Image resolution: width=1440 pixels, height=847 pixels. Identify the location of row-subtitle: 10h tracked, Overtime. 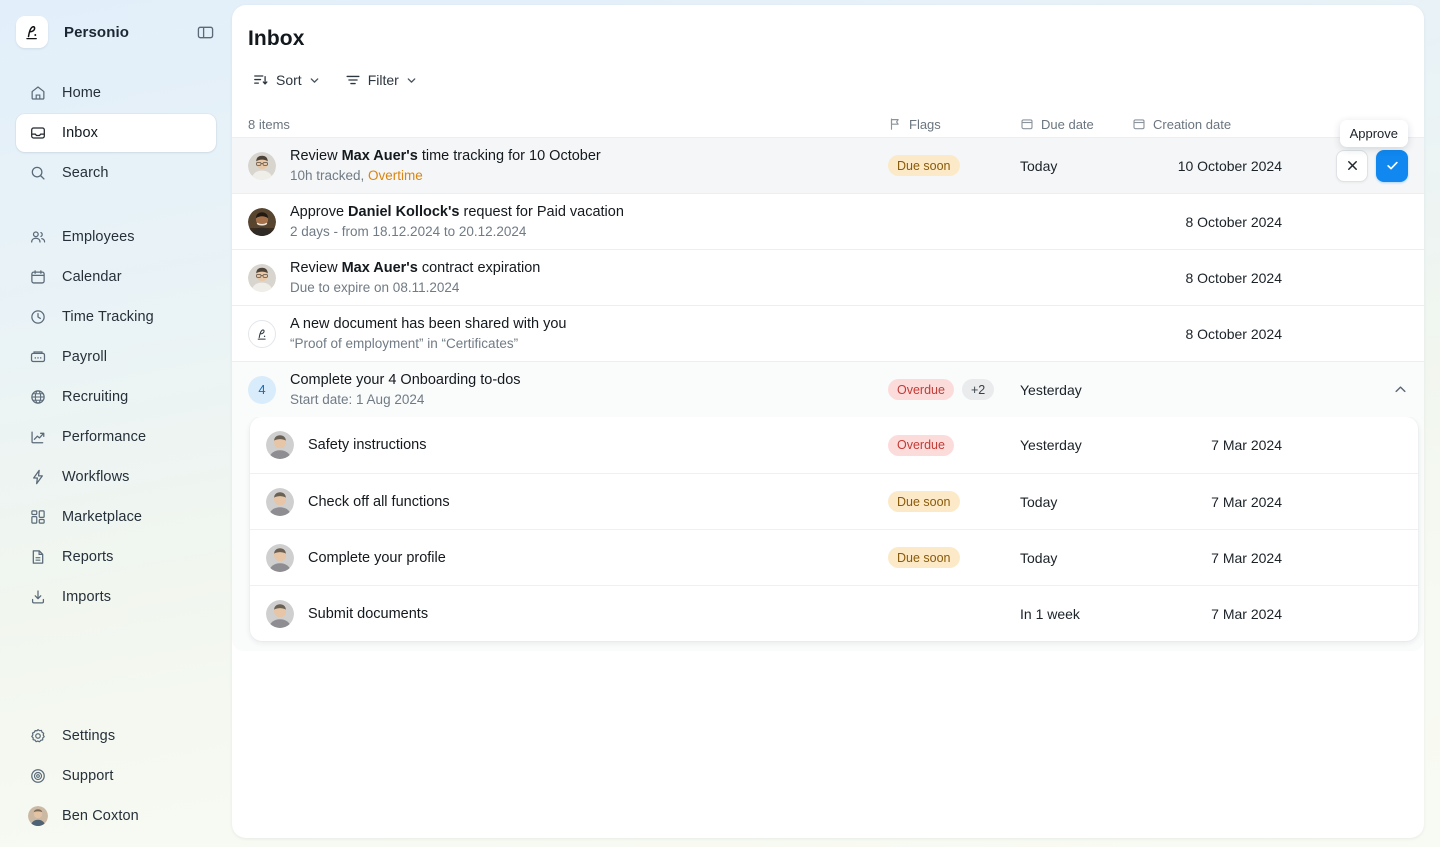
(356, 175).